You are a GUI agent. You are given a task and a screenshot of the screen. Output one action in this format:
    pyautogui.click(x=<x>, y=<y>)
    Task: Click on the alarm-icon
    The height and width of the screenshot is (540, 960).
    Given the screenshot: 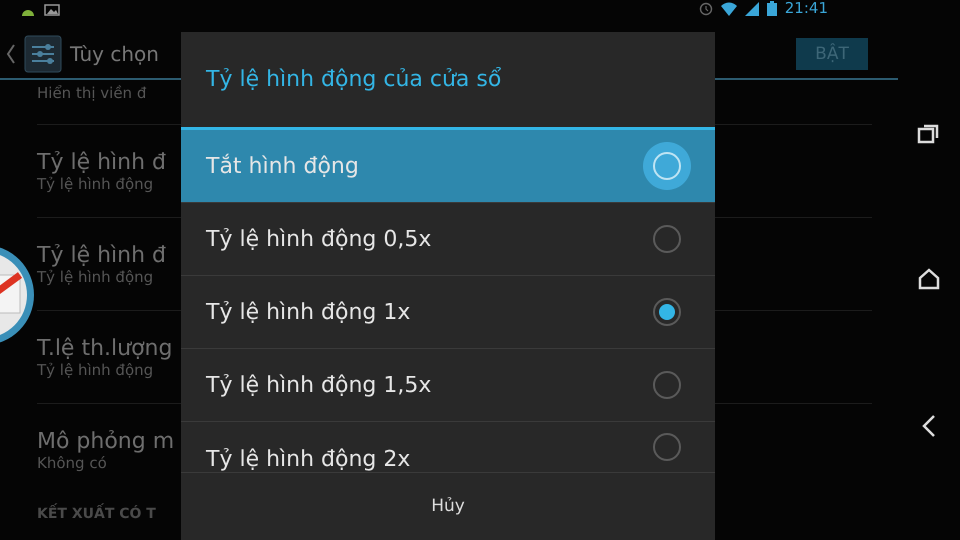 What is the action you would take?
    pyautogui.click(x=705, y=9)
    